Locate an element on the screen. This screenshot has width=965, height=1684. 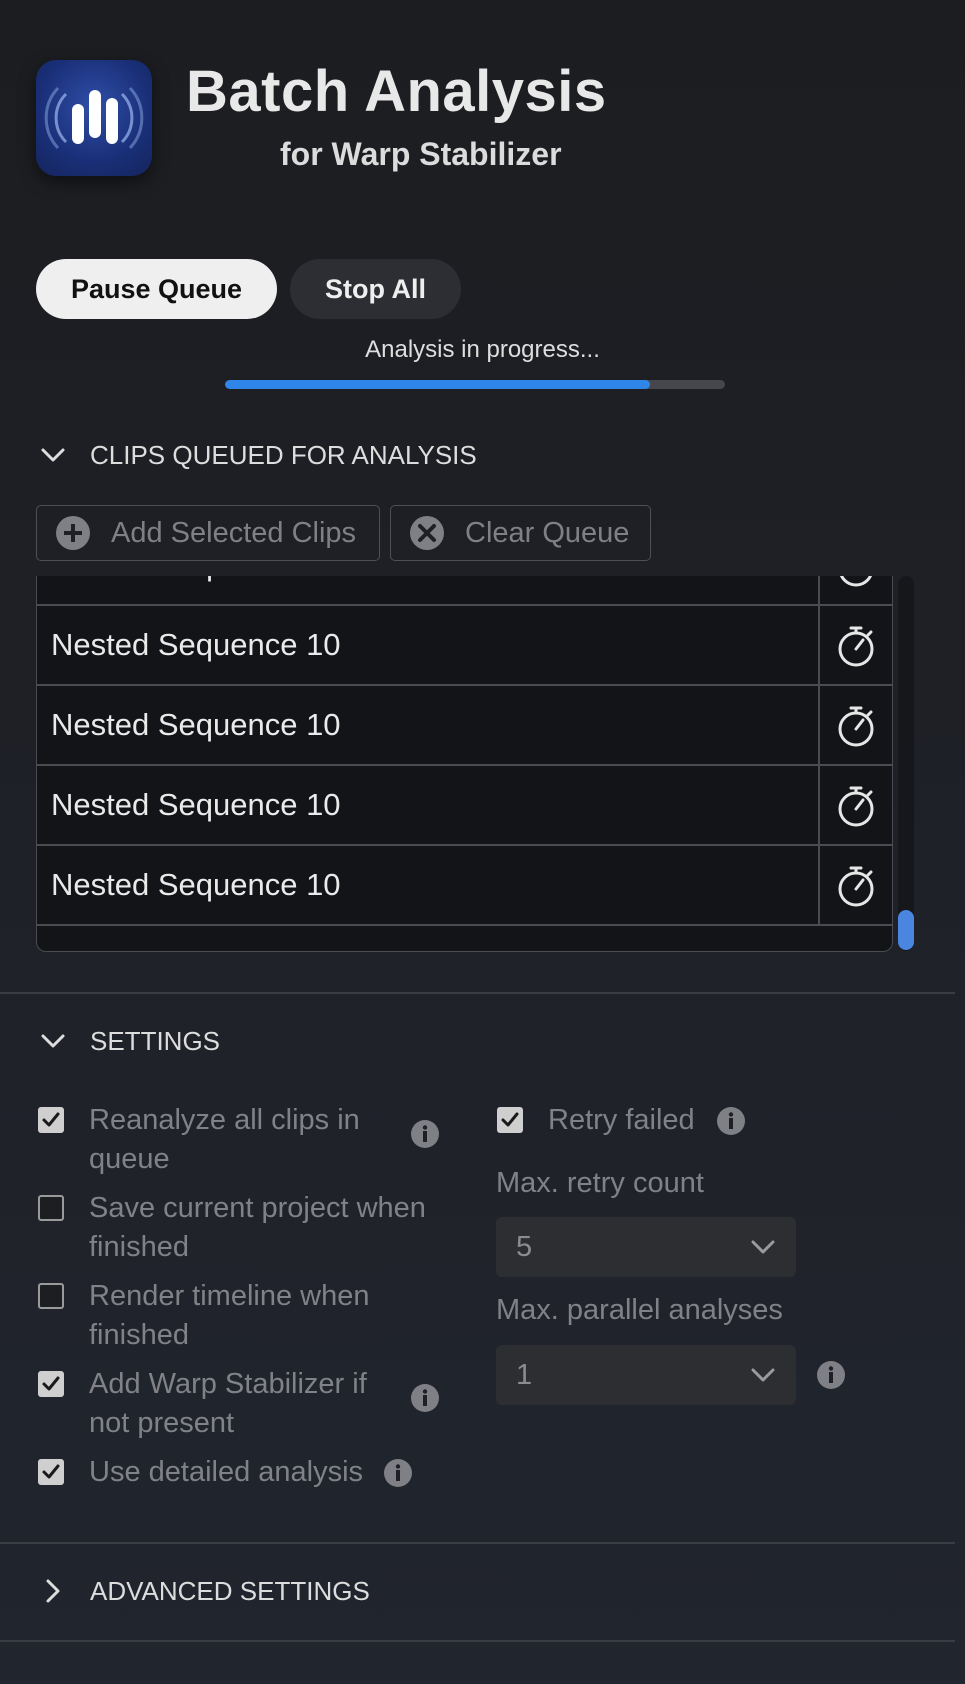
queue-section-title: CLIPS QUEUED FOR ANALYSIS is located at coordinates (283, 454).